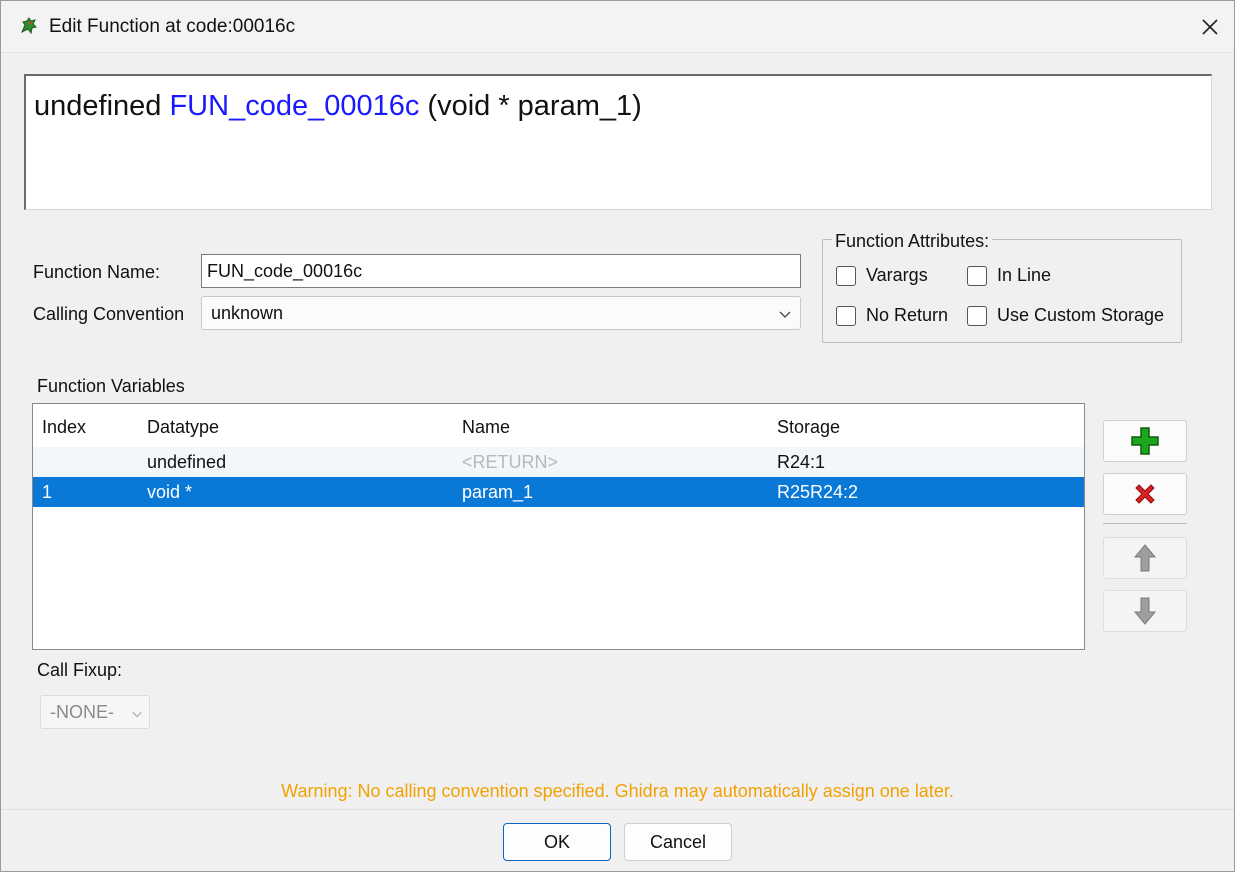  What do you see at coordinates (82, 712) in the screenshot?
I see `call-fixup-value: -NONE-` at bounding box center [82, 712].